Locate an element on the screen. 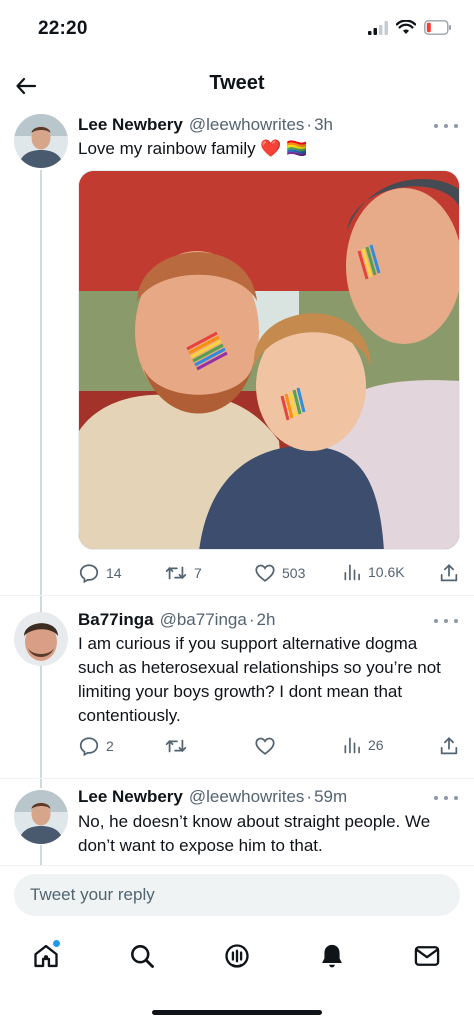  search-icon is located at coordinates (142, 956).